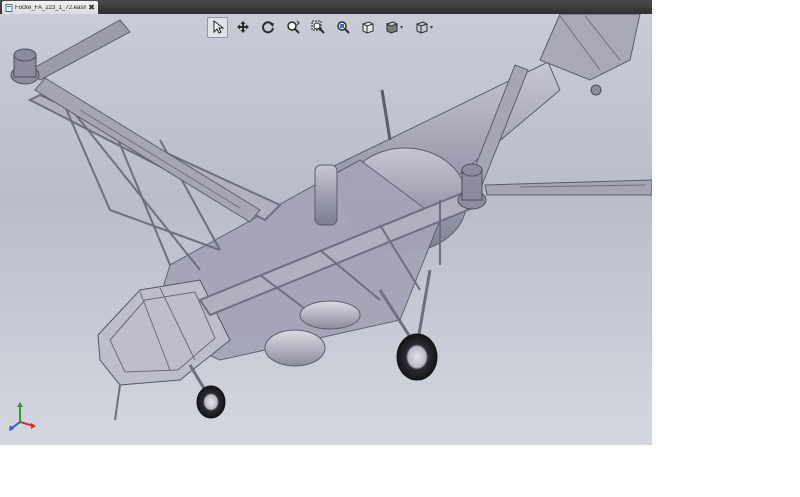 The height and width of the screenshot is (497, 800). Describe the element at coordinates (91, 7) in the screenshot. I see `close-icon: ✖` at that location.